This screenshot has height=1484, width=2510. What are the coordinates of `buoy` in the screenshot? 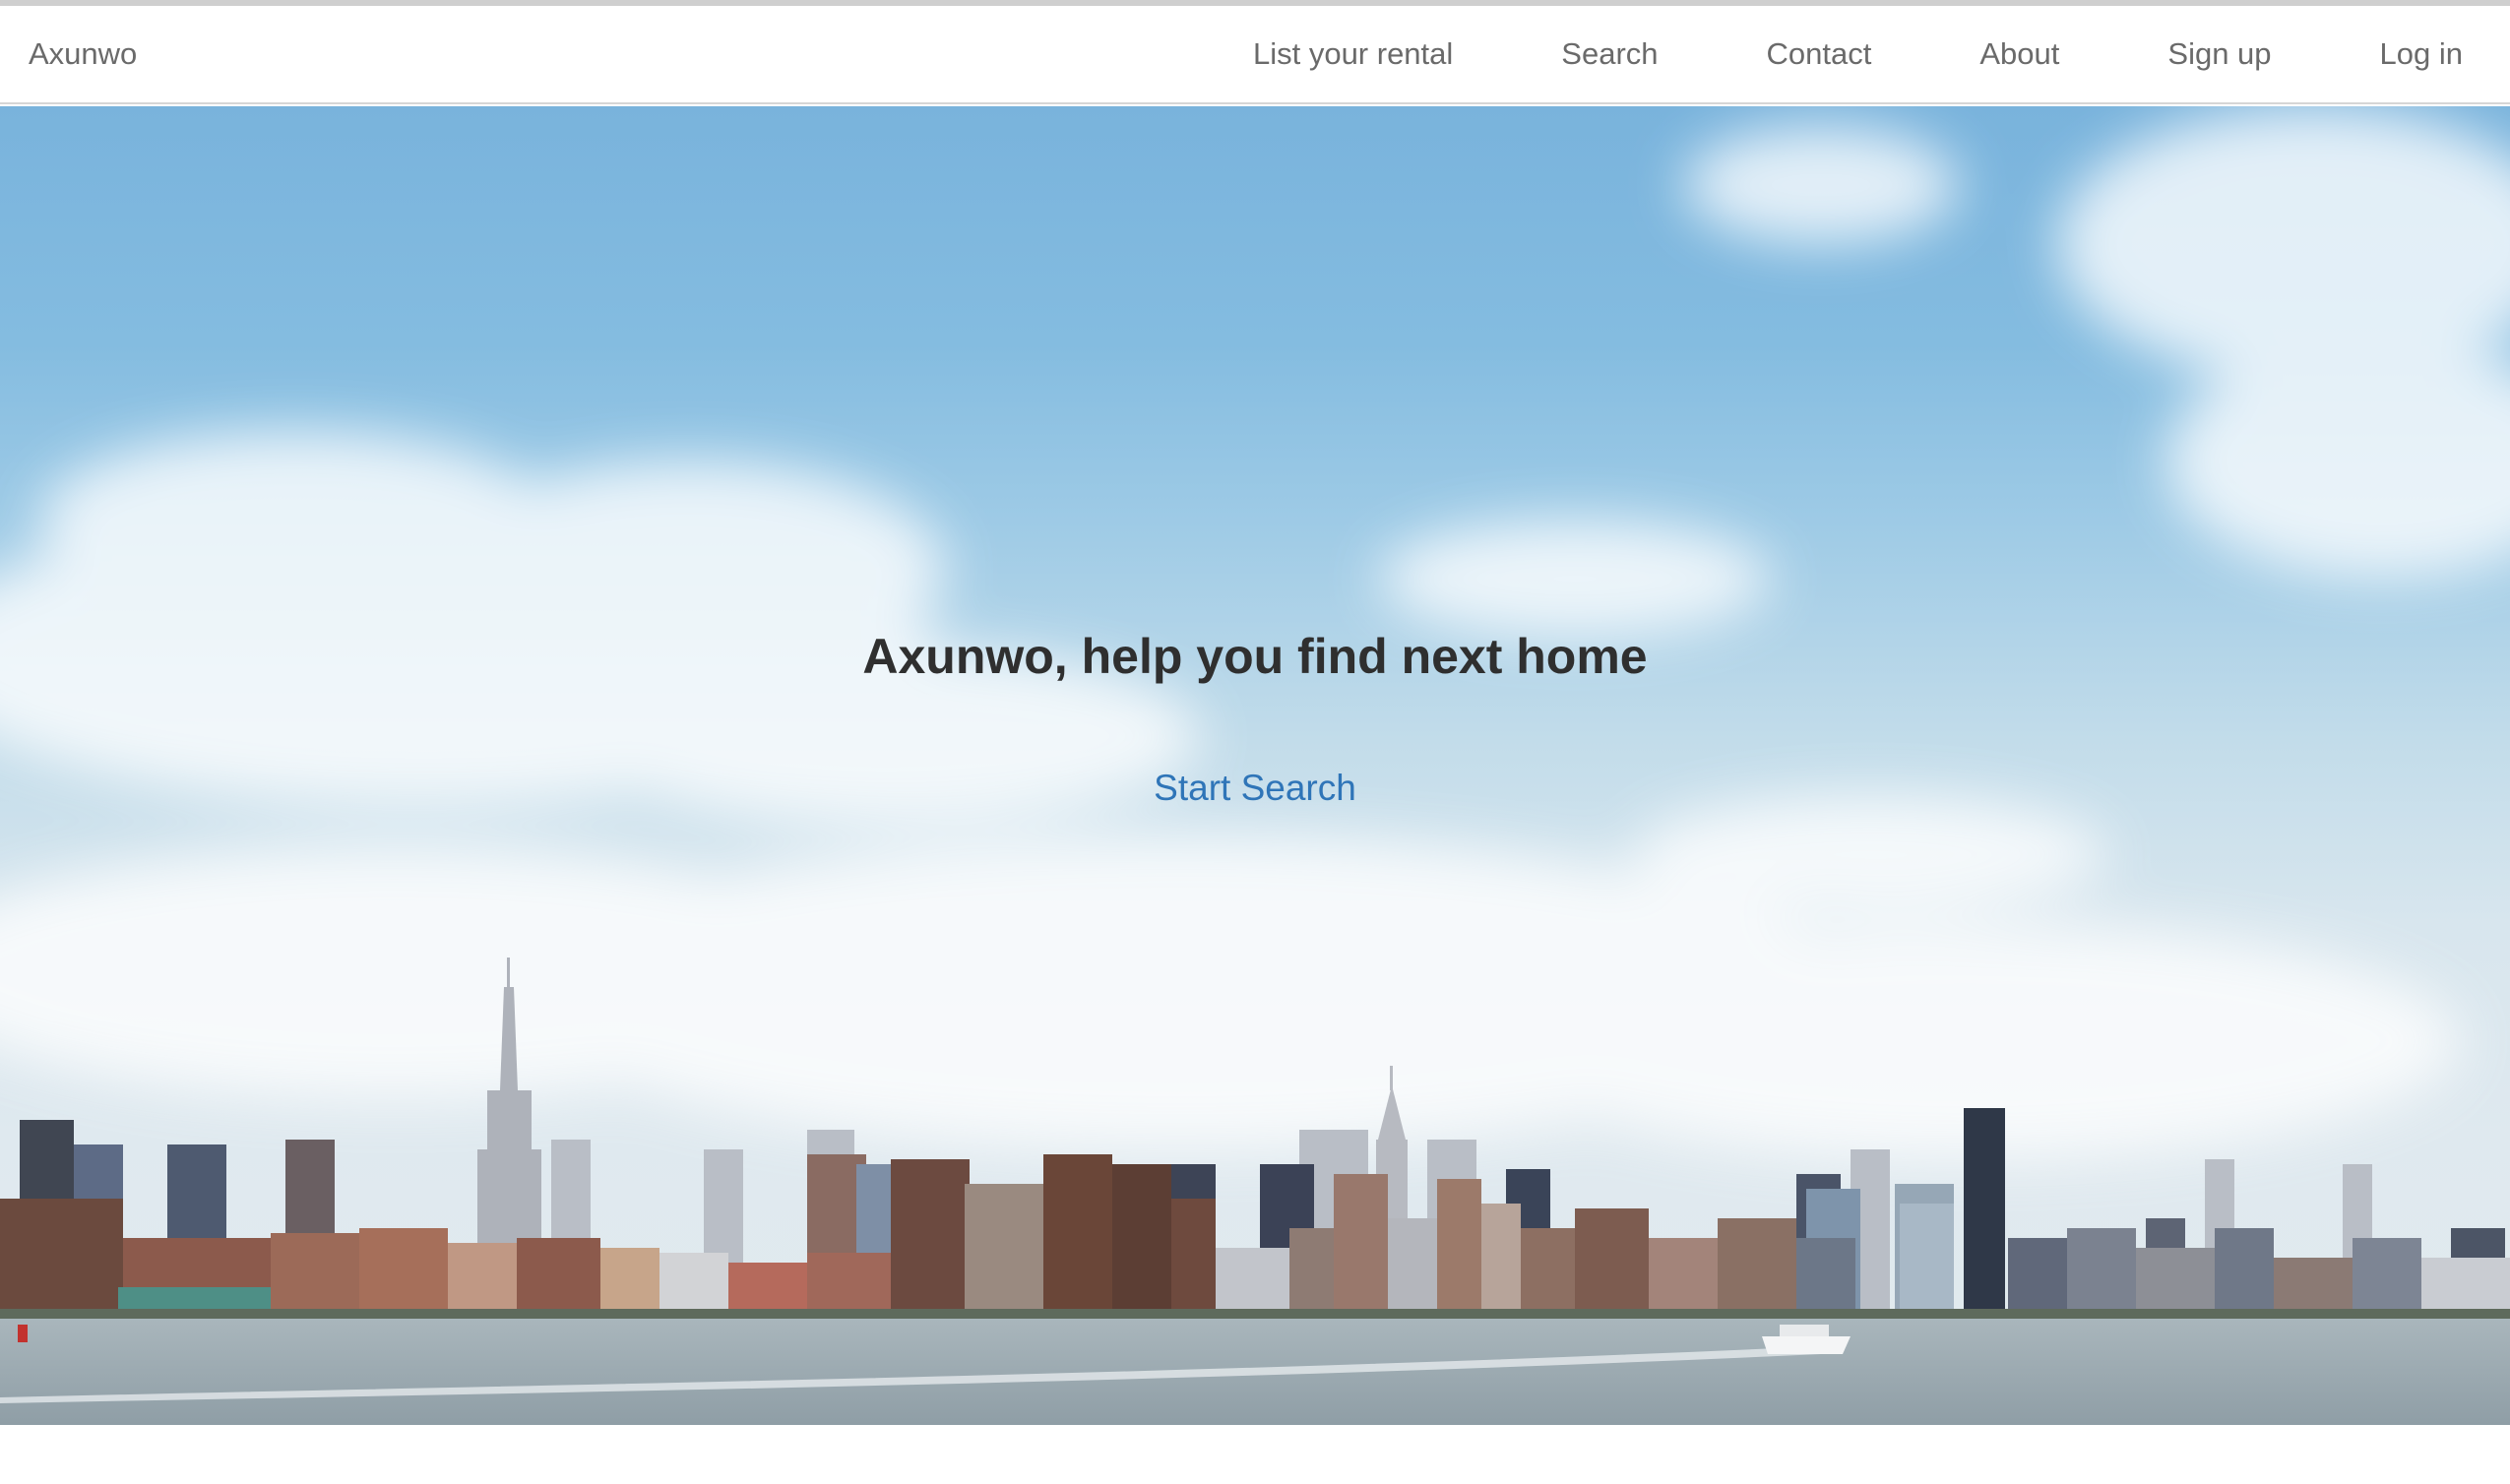 It's located at (23, 1334).